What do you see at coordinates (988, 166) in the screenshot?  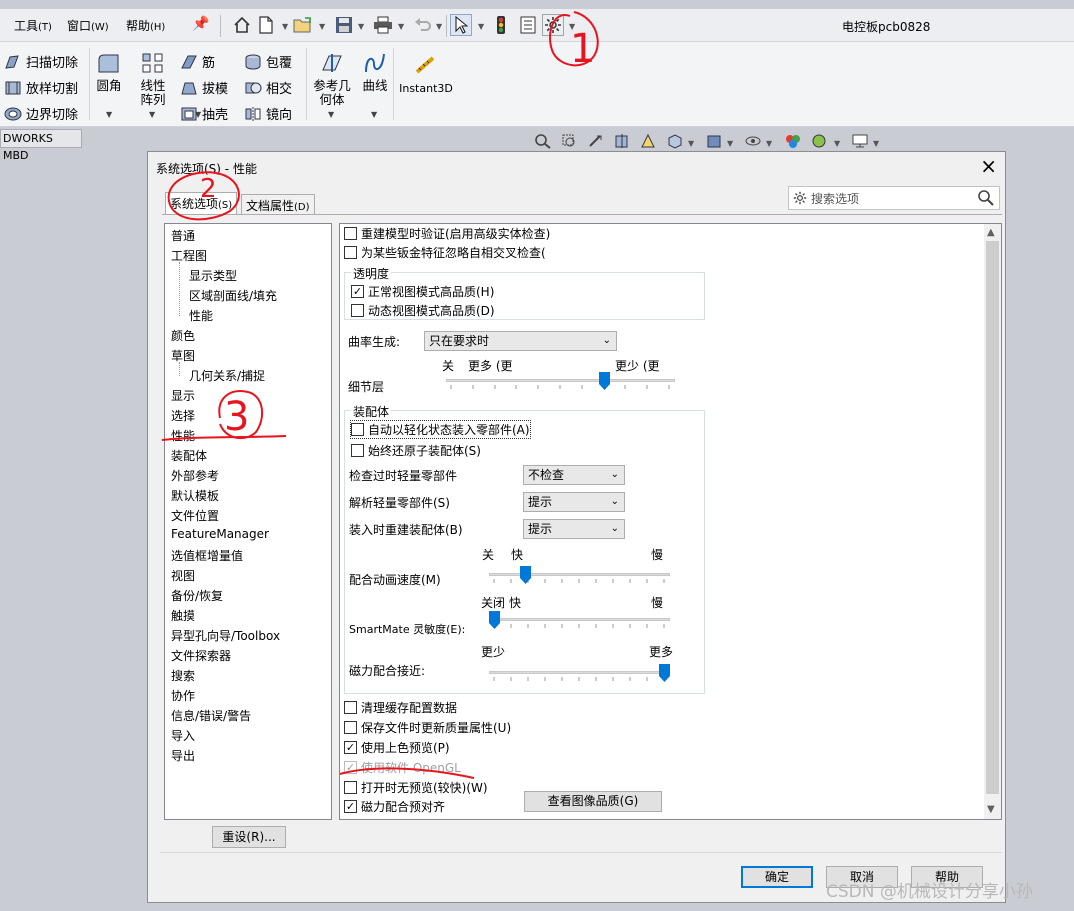 I see `close-icon: ×` at bounding box center [988, 166].